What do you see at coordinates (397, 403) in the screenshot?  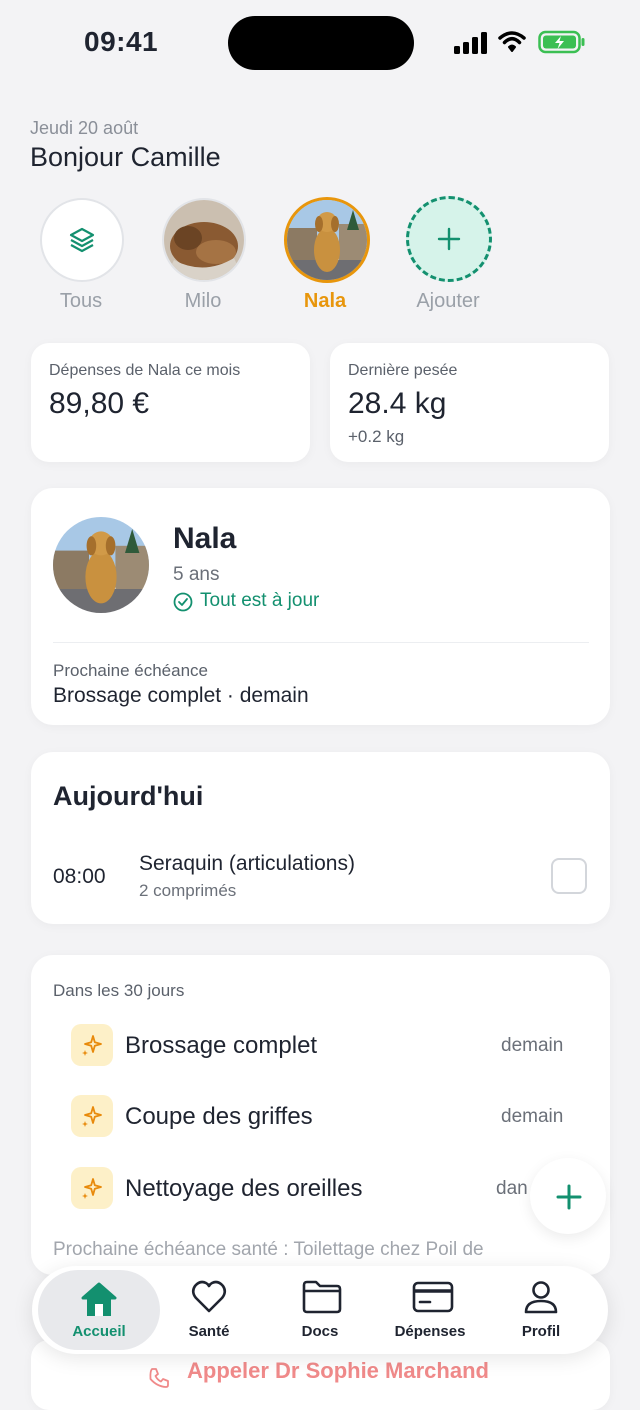 I see `weight-value: 28.4 kg` at bounding box center [397, 403].